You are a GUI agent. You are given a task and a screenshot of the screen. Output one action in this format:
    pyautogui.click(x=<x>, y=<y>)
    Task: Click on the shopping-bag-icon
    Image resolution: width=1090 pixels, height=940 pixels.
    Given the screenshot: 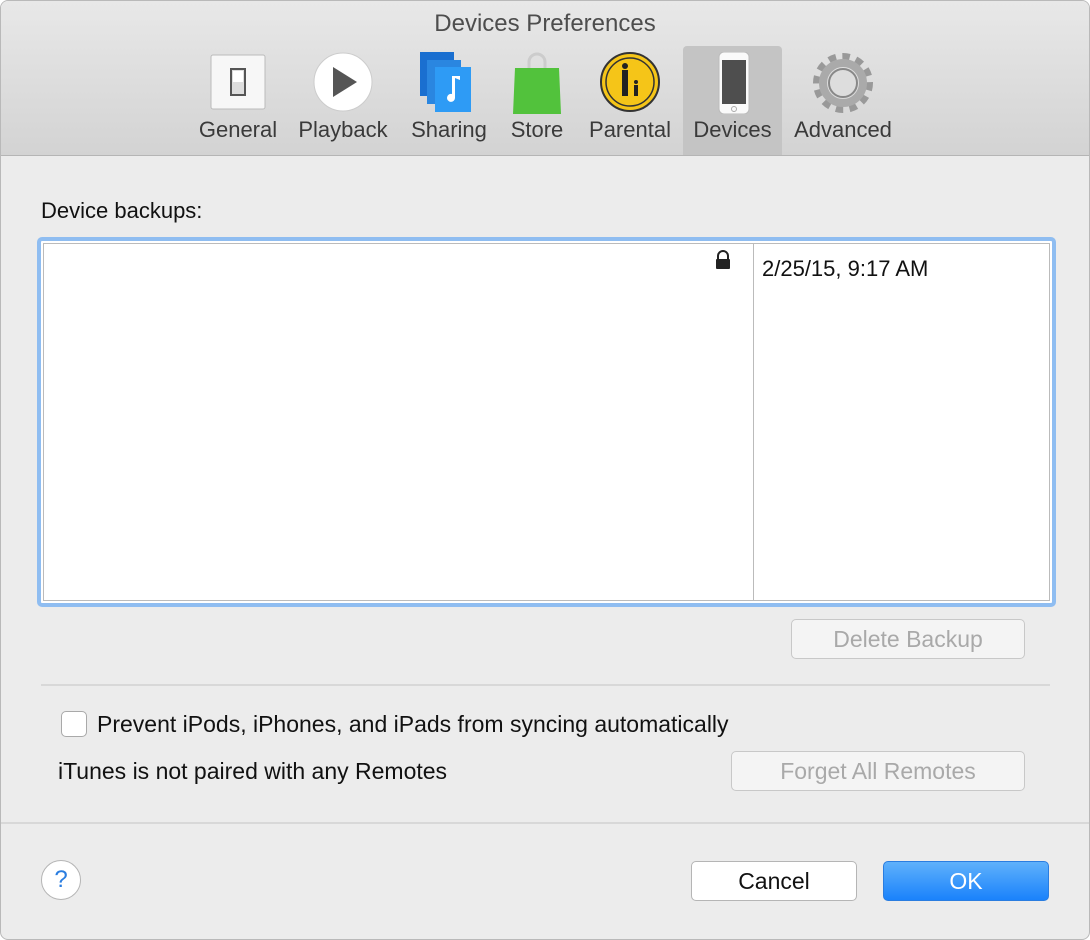 What is the action you would take?
    pyautogui.click(x=537, y=83)
    